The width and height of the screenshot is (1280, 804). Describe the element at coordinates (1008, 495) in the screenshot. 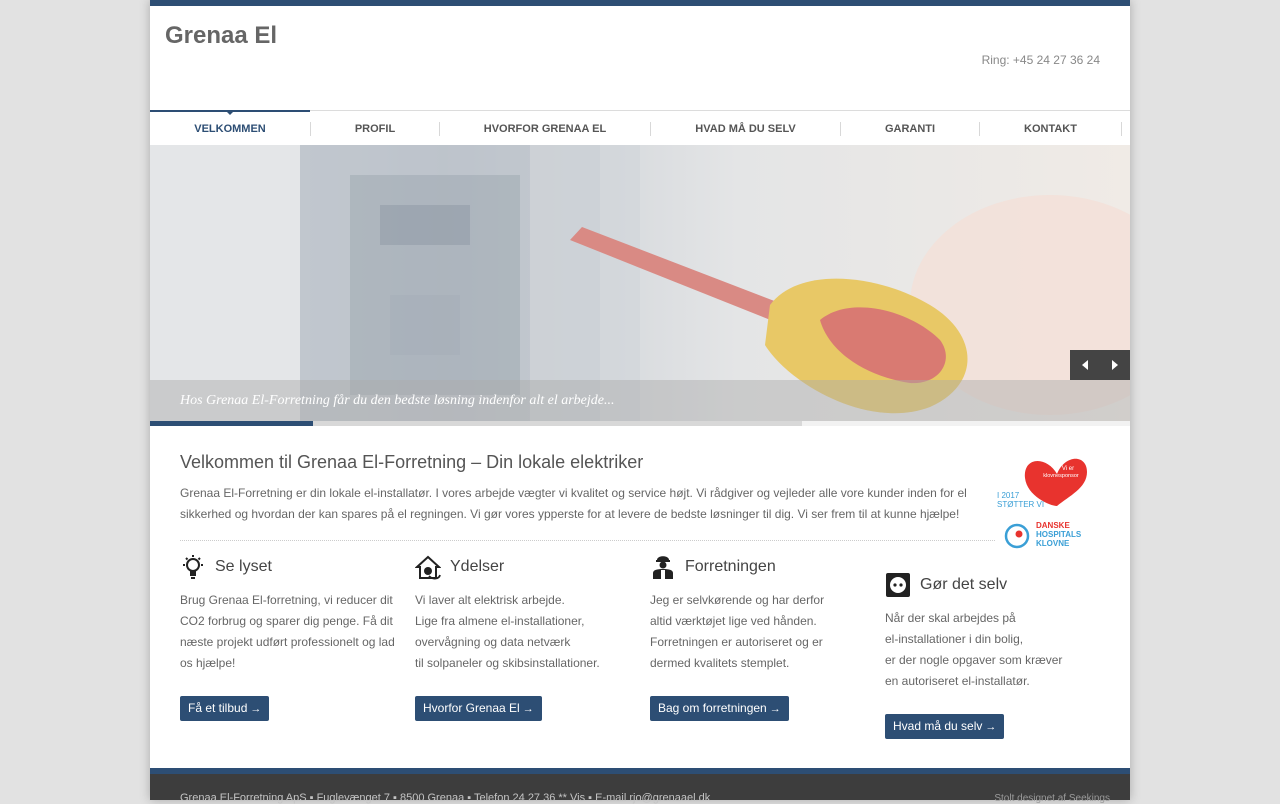

I see `badge-year-text: I 2017` at that location.